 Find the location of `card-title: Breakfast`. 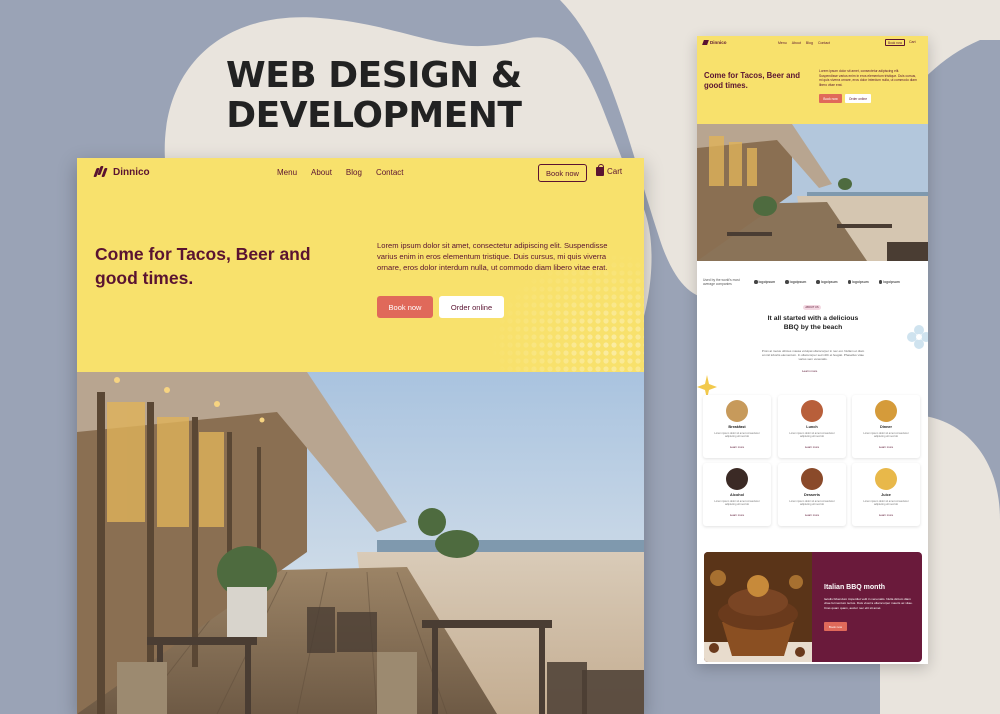

card-title: Breakfast is located at coordinates (737, 427).